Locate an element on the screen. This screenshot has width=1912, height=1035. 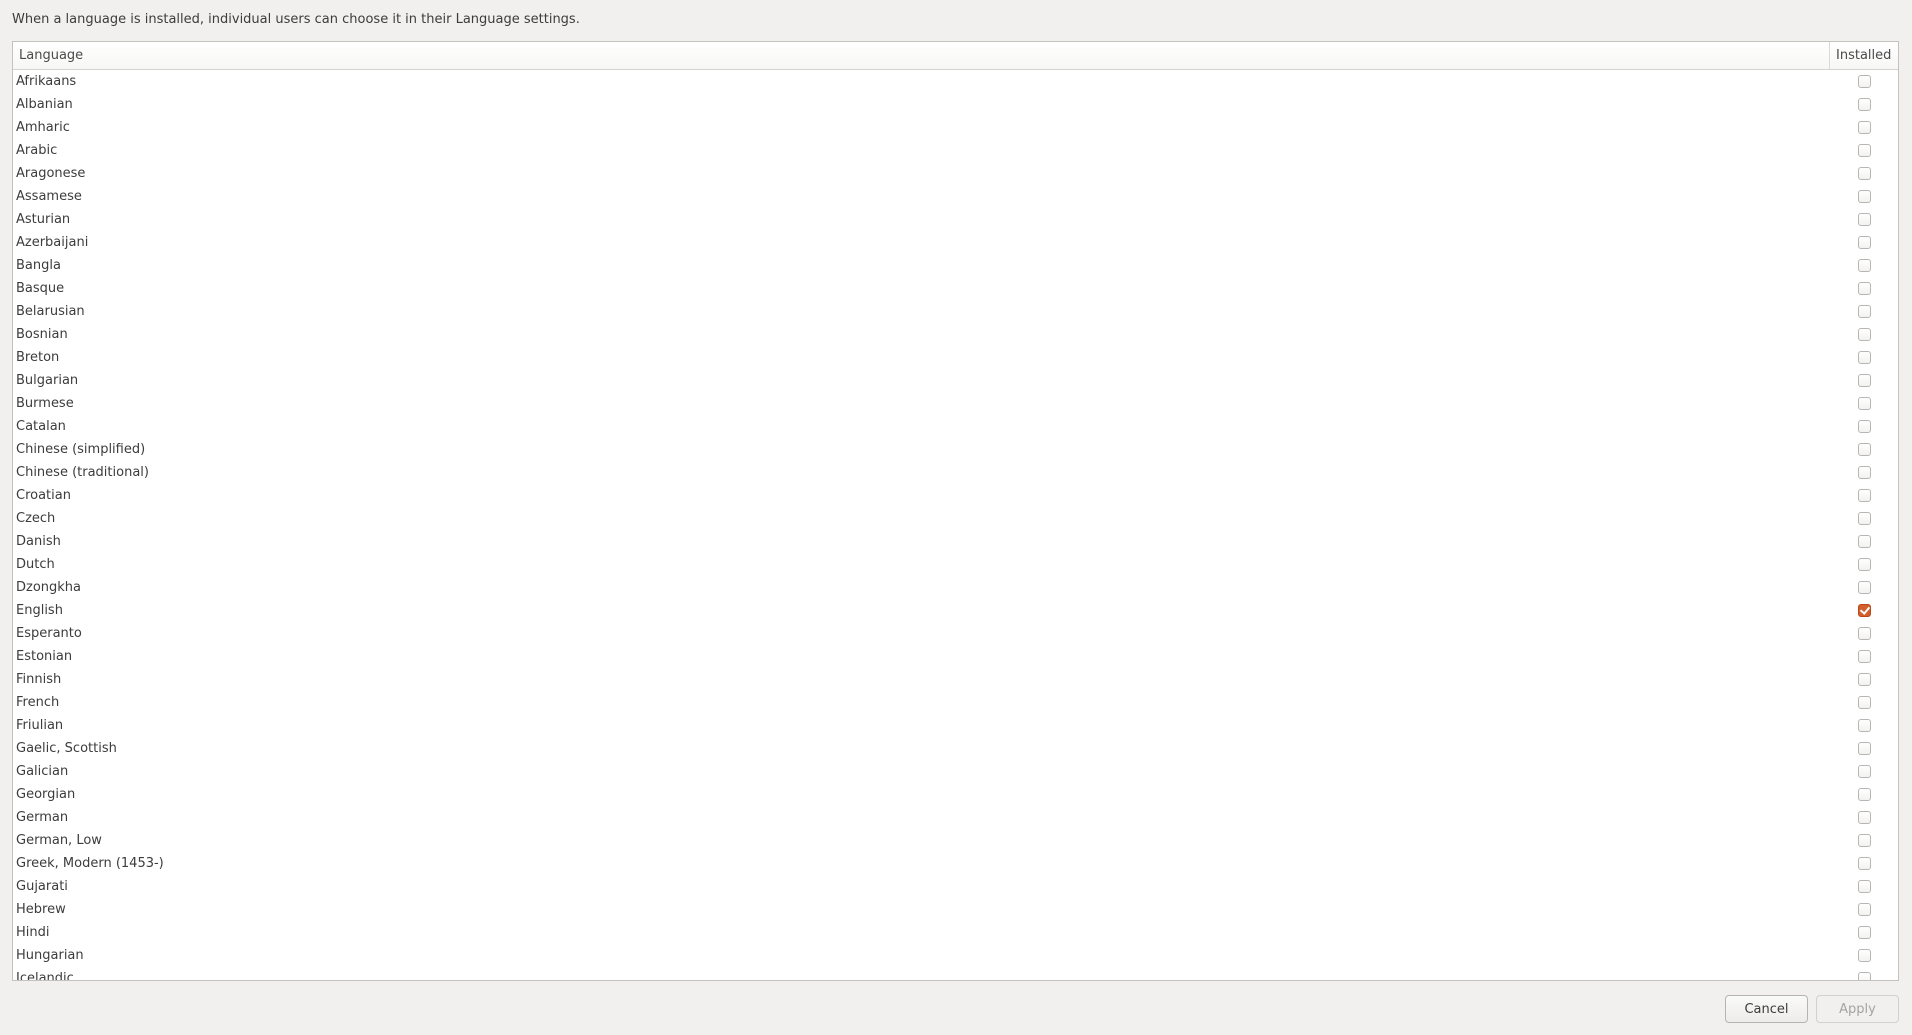
language-name: Dzongkha is located at coordinates (49, 587).